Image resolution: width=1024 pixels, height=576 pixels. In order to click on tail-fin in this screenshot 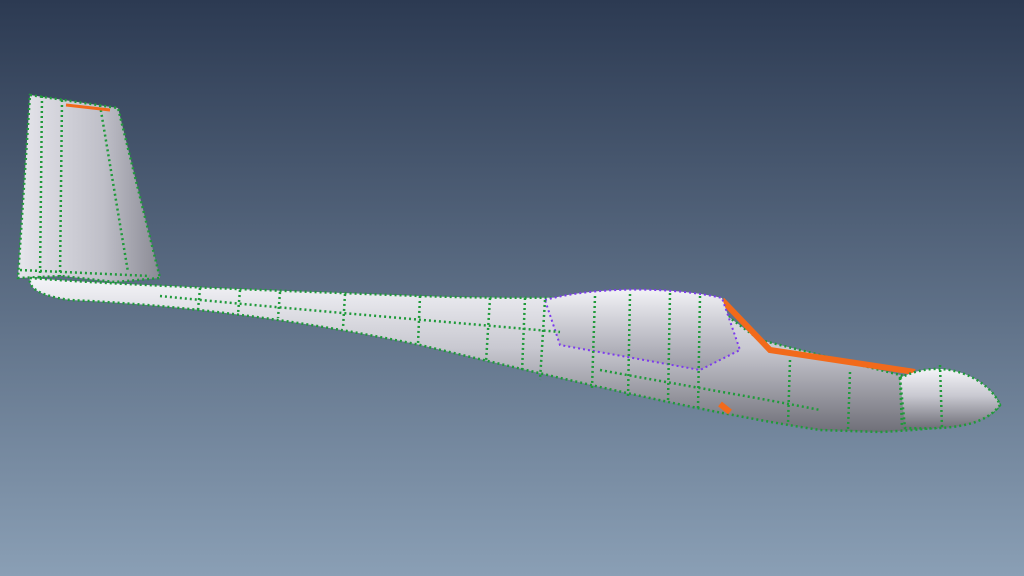, I will do `click(89, 188)`.